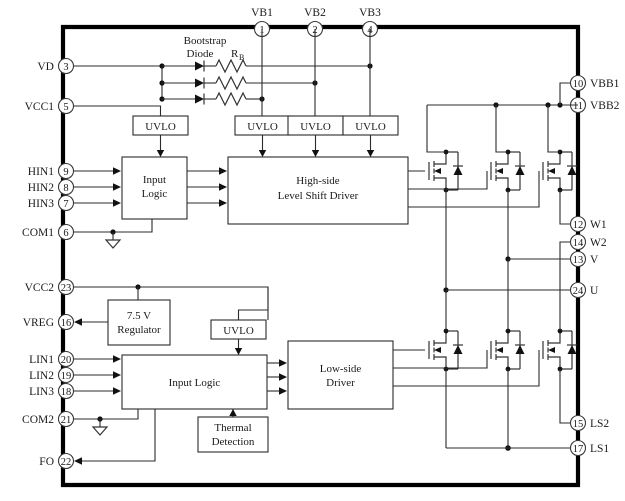  What do you see at coordinates (97, 375) in the screenshot?
I see `lin-input-wires` at bounding box center [97, 375].